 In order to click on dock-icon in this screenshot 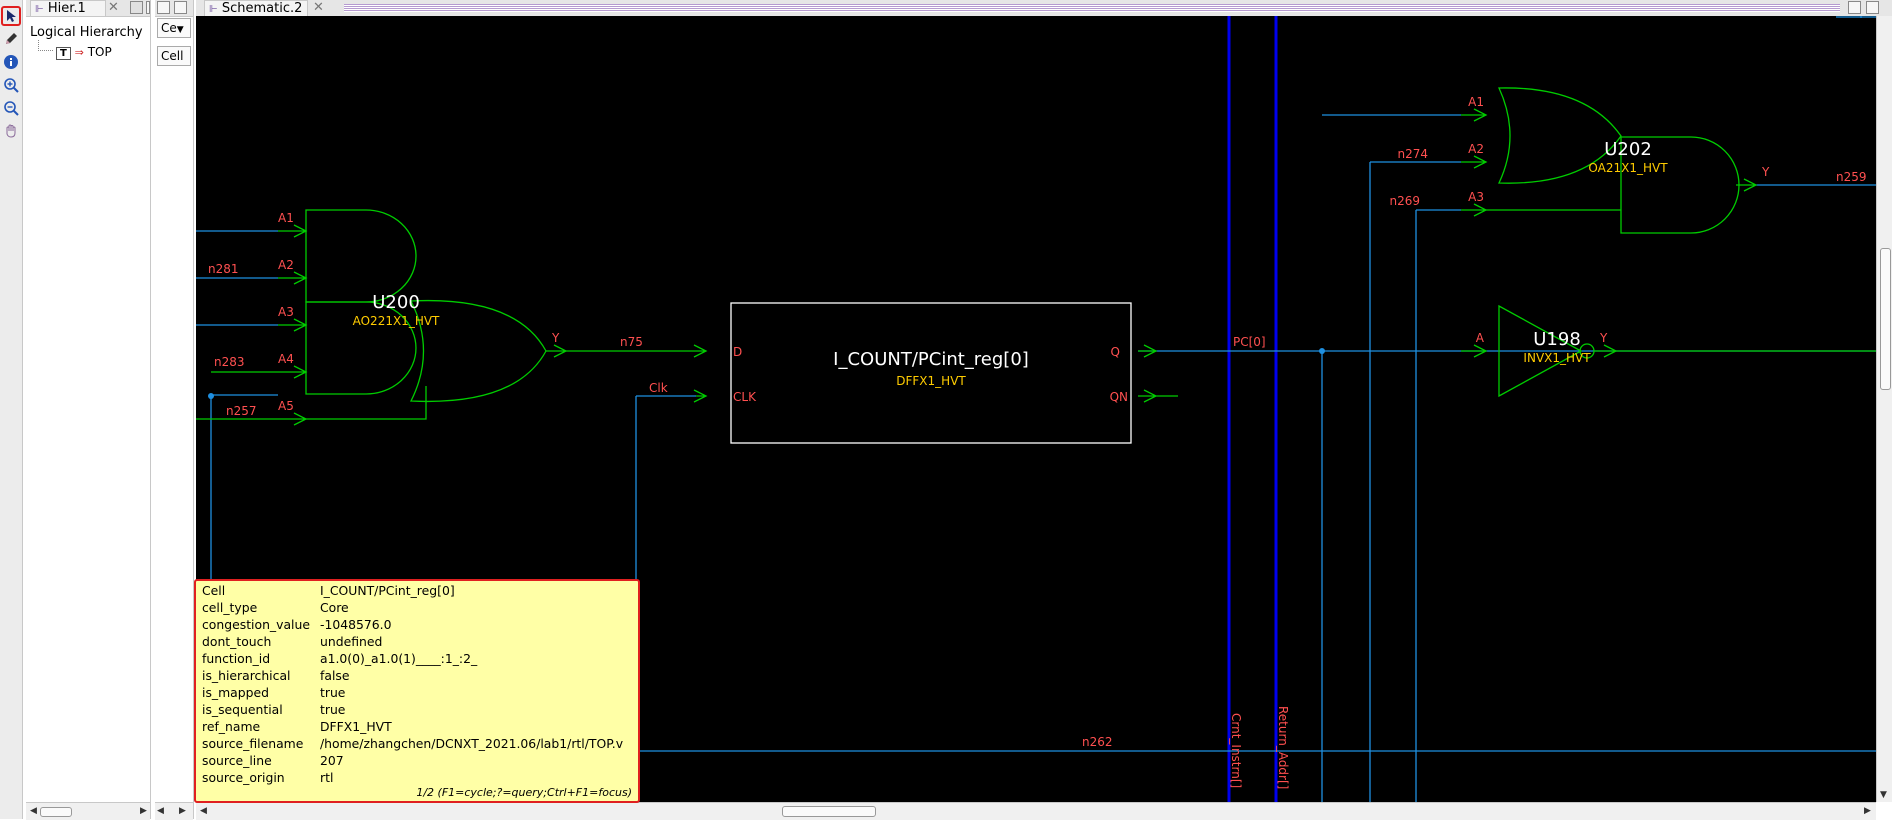, I will do `click(180, 7)`.